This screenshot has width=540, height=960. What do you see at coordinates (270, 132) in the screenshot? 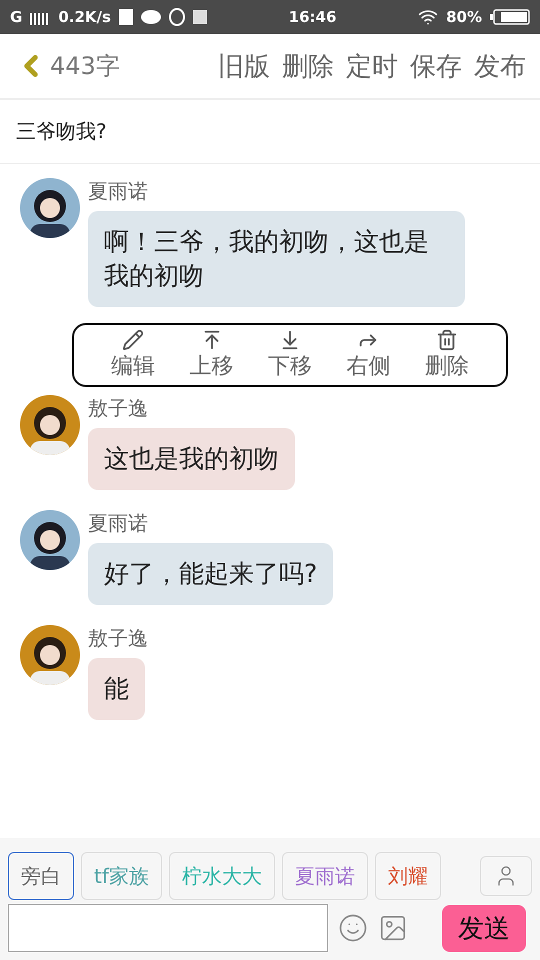
I see `story-title: 三爷吻我?` at bounding box center [270, 132].